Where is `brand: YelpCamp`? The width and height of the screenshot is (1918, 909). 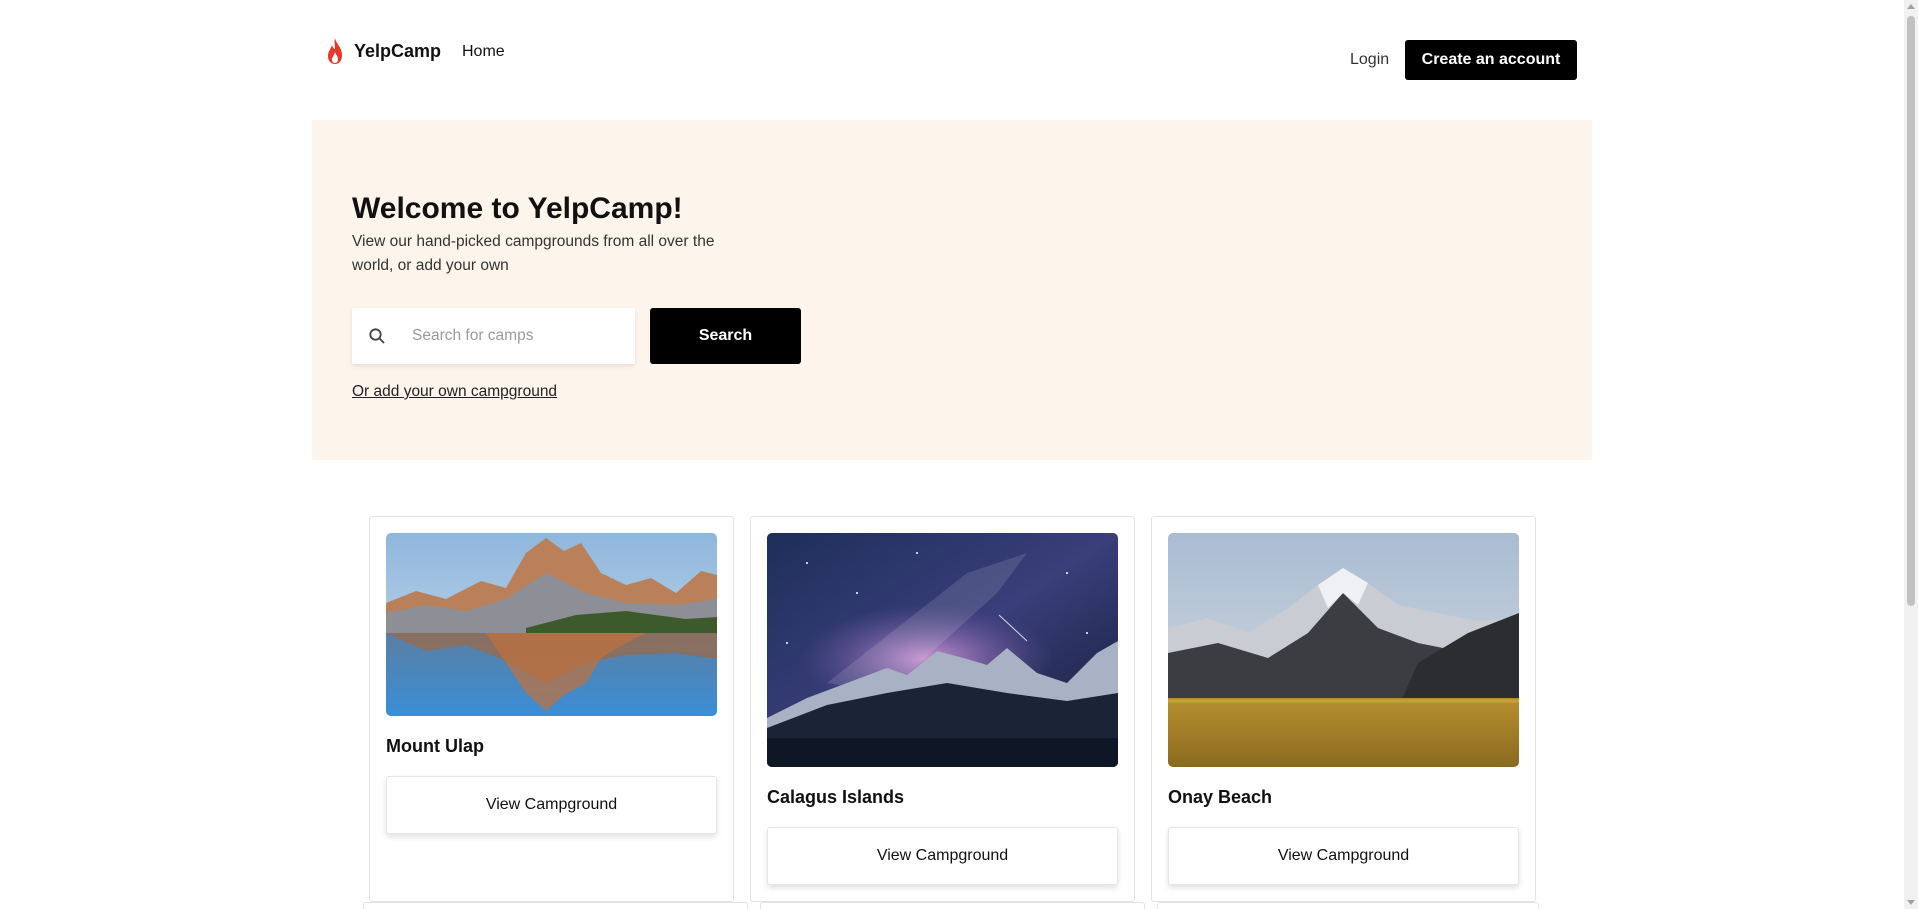
brand: YelpCamp is located at coordinates (382, 51).